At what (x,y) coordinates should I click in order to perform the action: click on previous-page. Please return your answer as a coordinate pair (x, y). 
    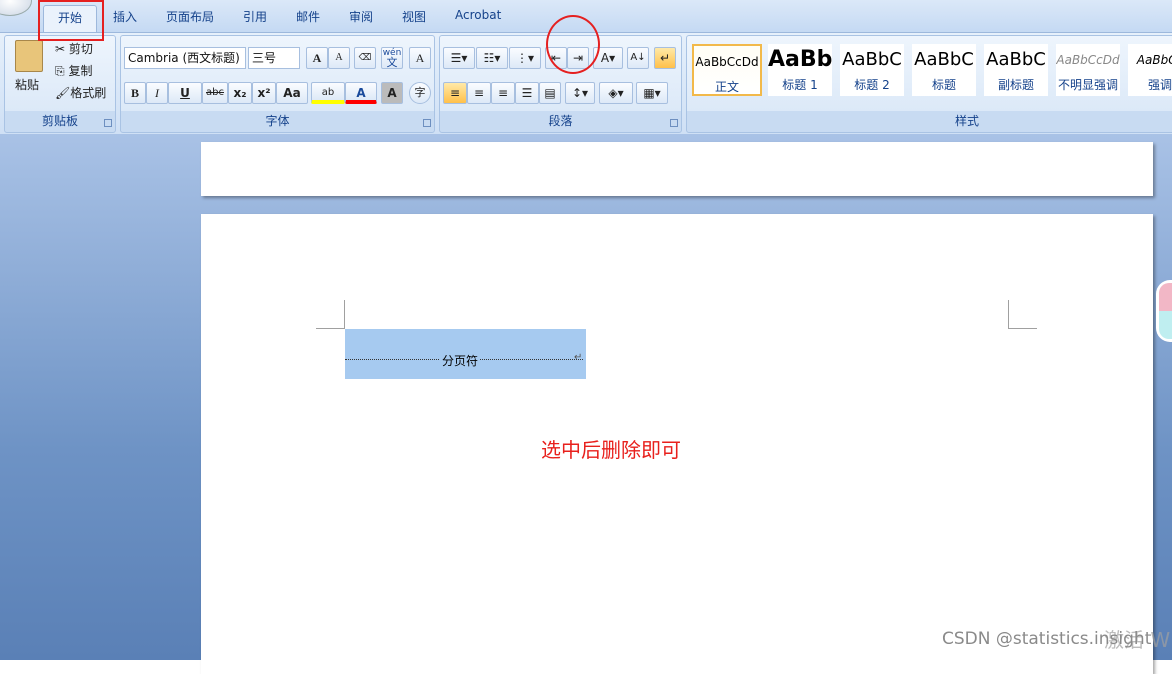
    Looking at the image, I should click on (677, 169).